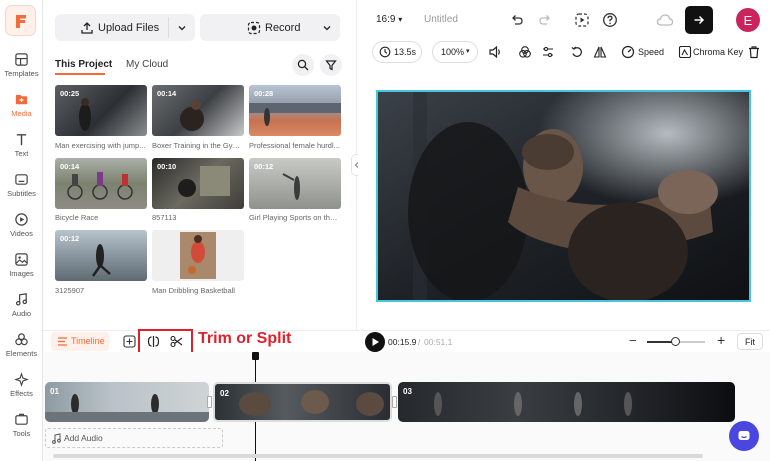  I want to click on music-note-icon, so click(56, 438).